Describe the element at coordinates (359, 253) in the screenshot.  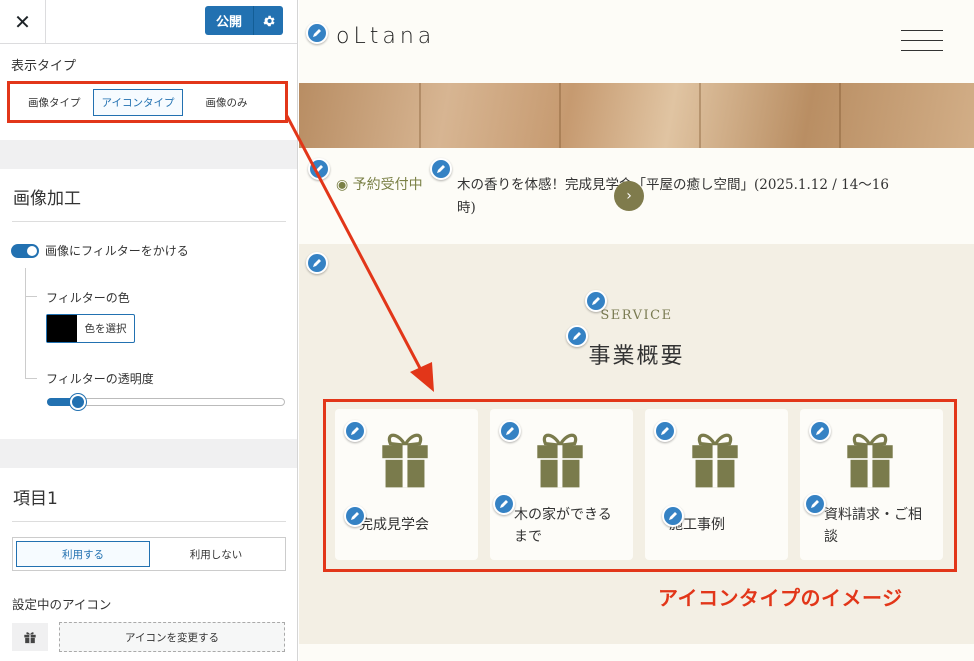
I see `annotation-arrow` at that location.